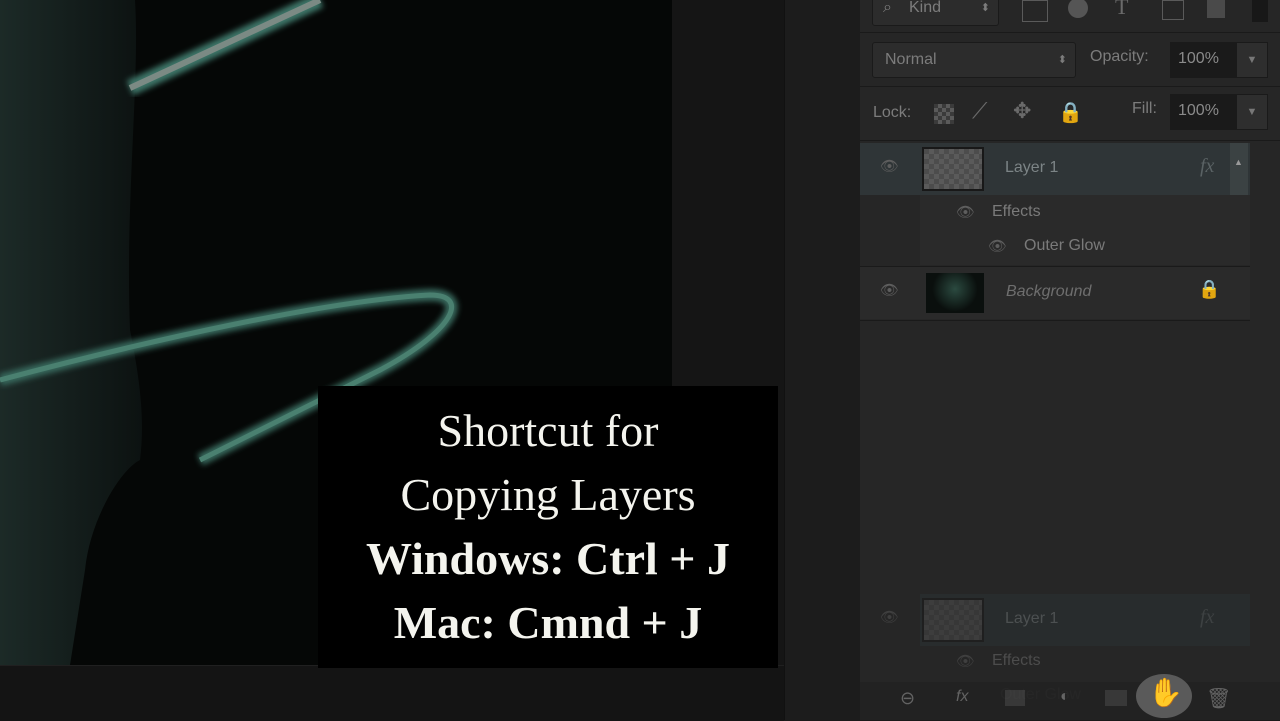  What do you see at coordinates (71, 332) in the screenshot?
I see `figure-silhouette` at bounding box center [71, 332].